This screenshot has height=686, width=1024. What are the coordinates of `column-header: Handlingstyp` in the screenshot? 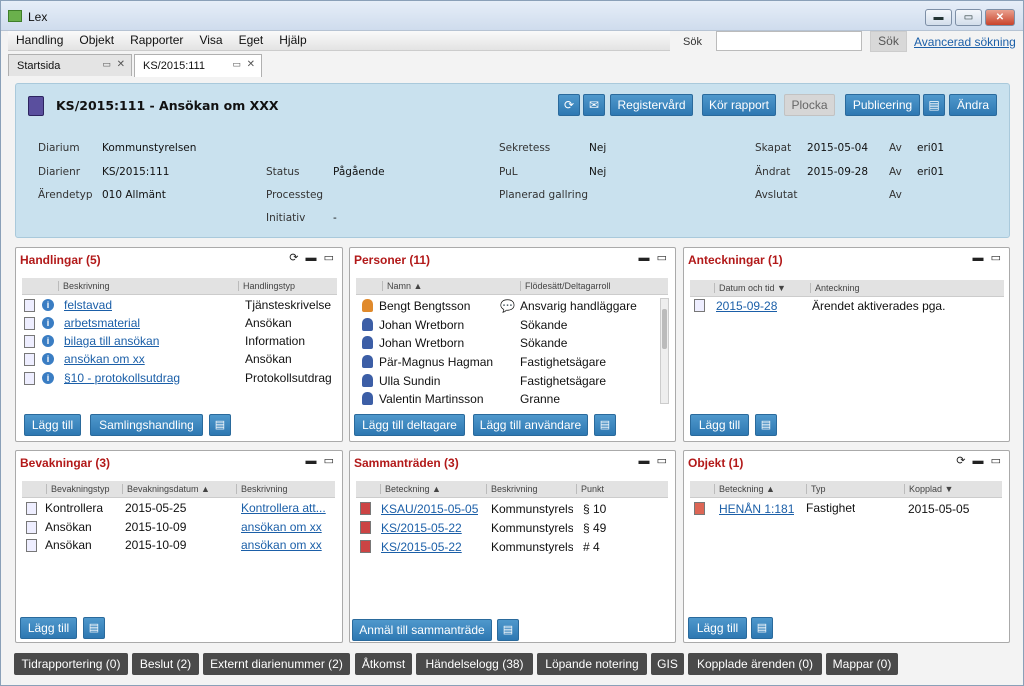 It's located at (266, 286).